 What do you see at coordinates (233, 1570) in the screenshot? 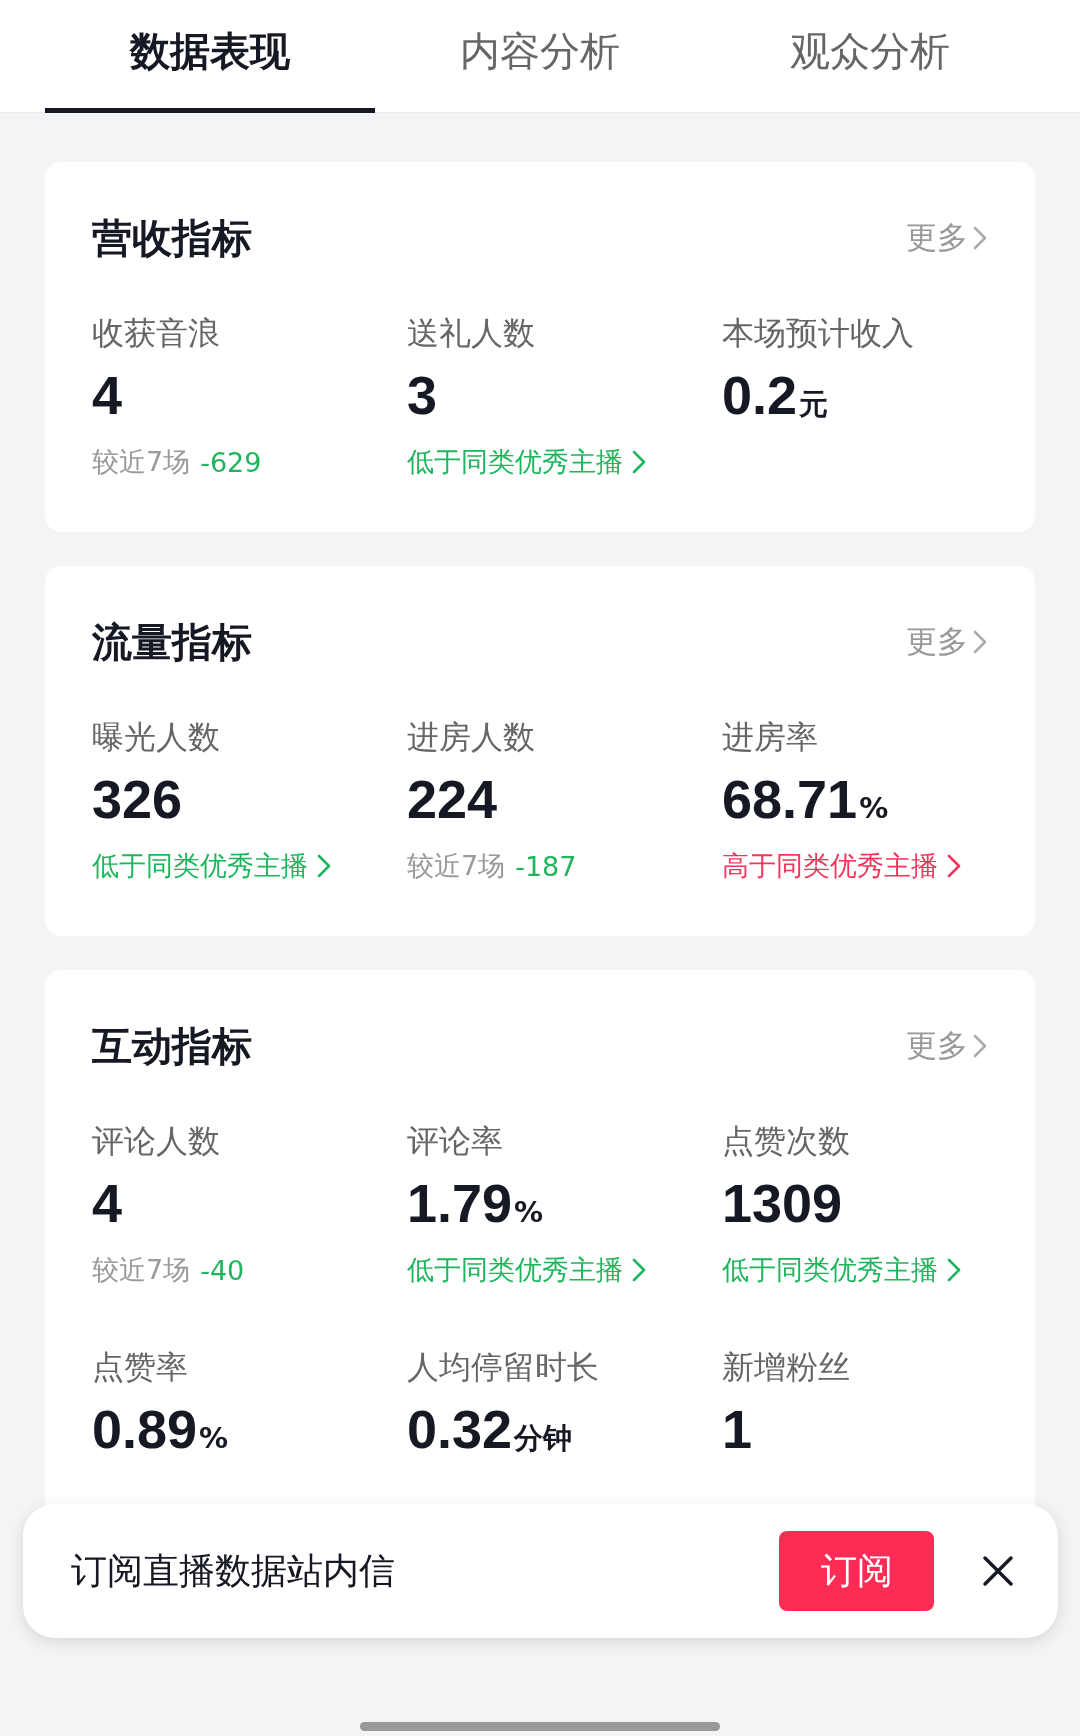
I see `banner-text: 订阅直播数据站内信` at bounding box center [233, 1570].